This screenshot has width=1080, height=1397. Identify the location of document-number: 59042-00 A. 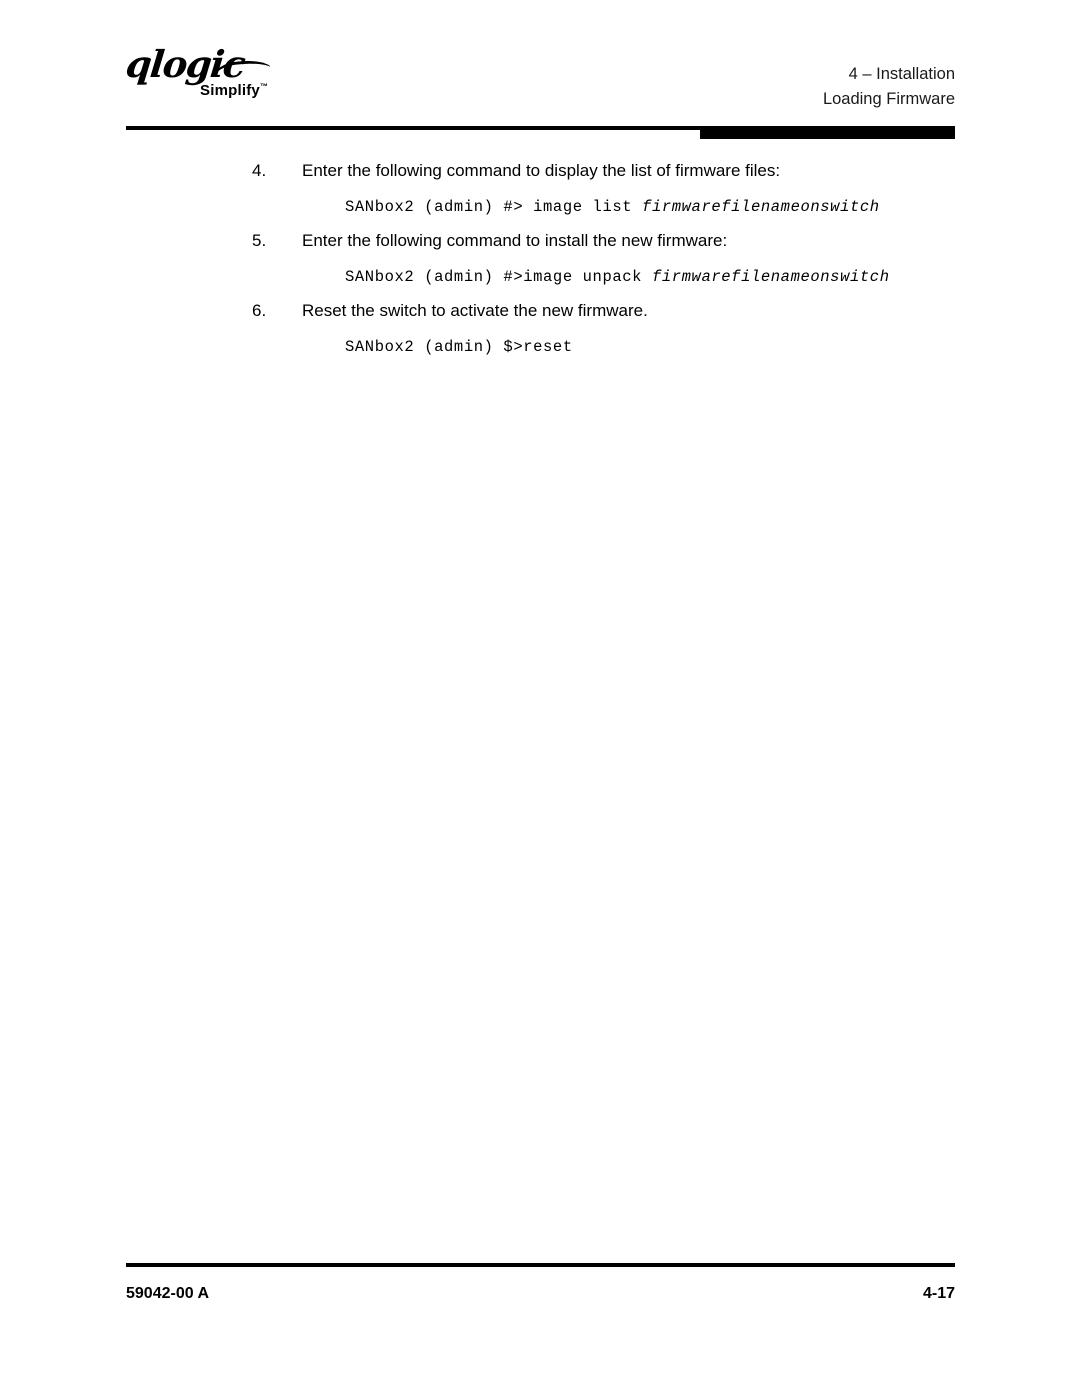
(168, 1293).